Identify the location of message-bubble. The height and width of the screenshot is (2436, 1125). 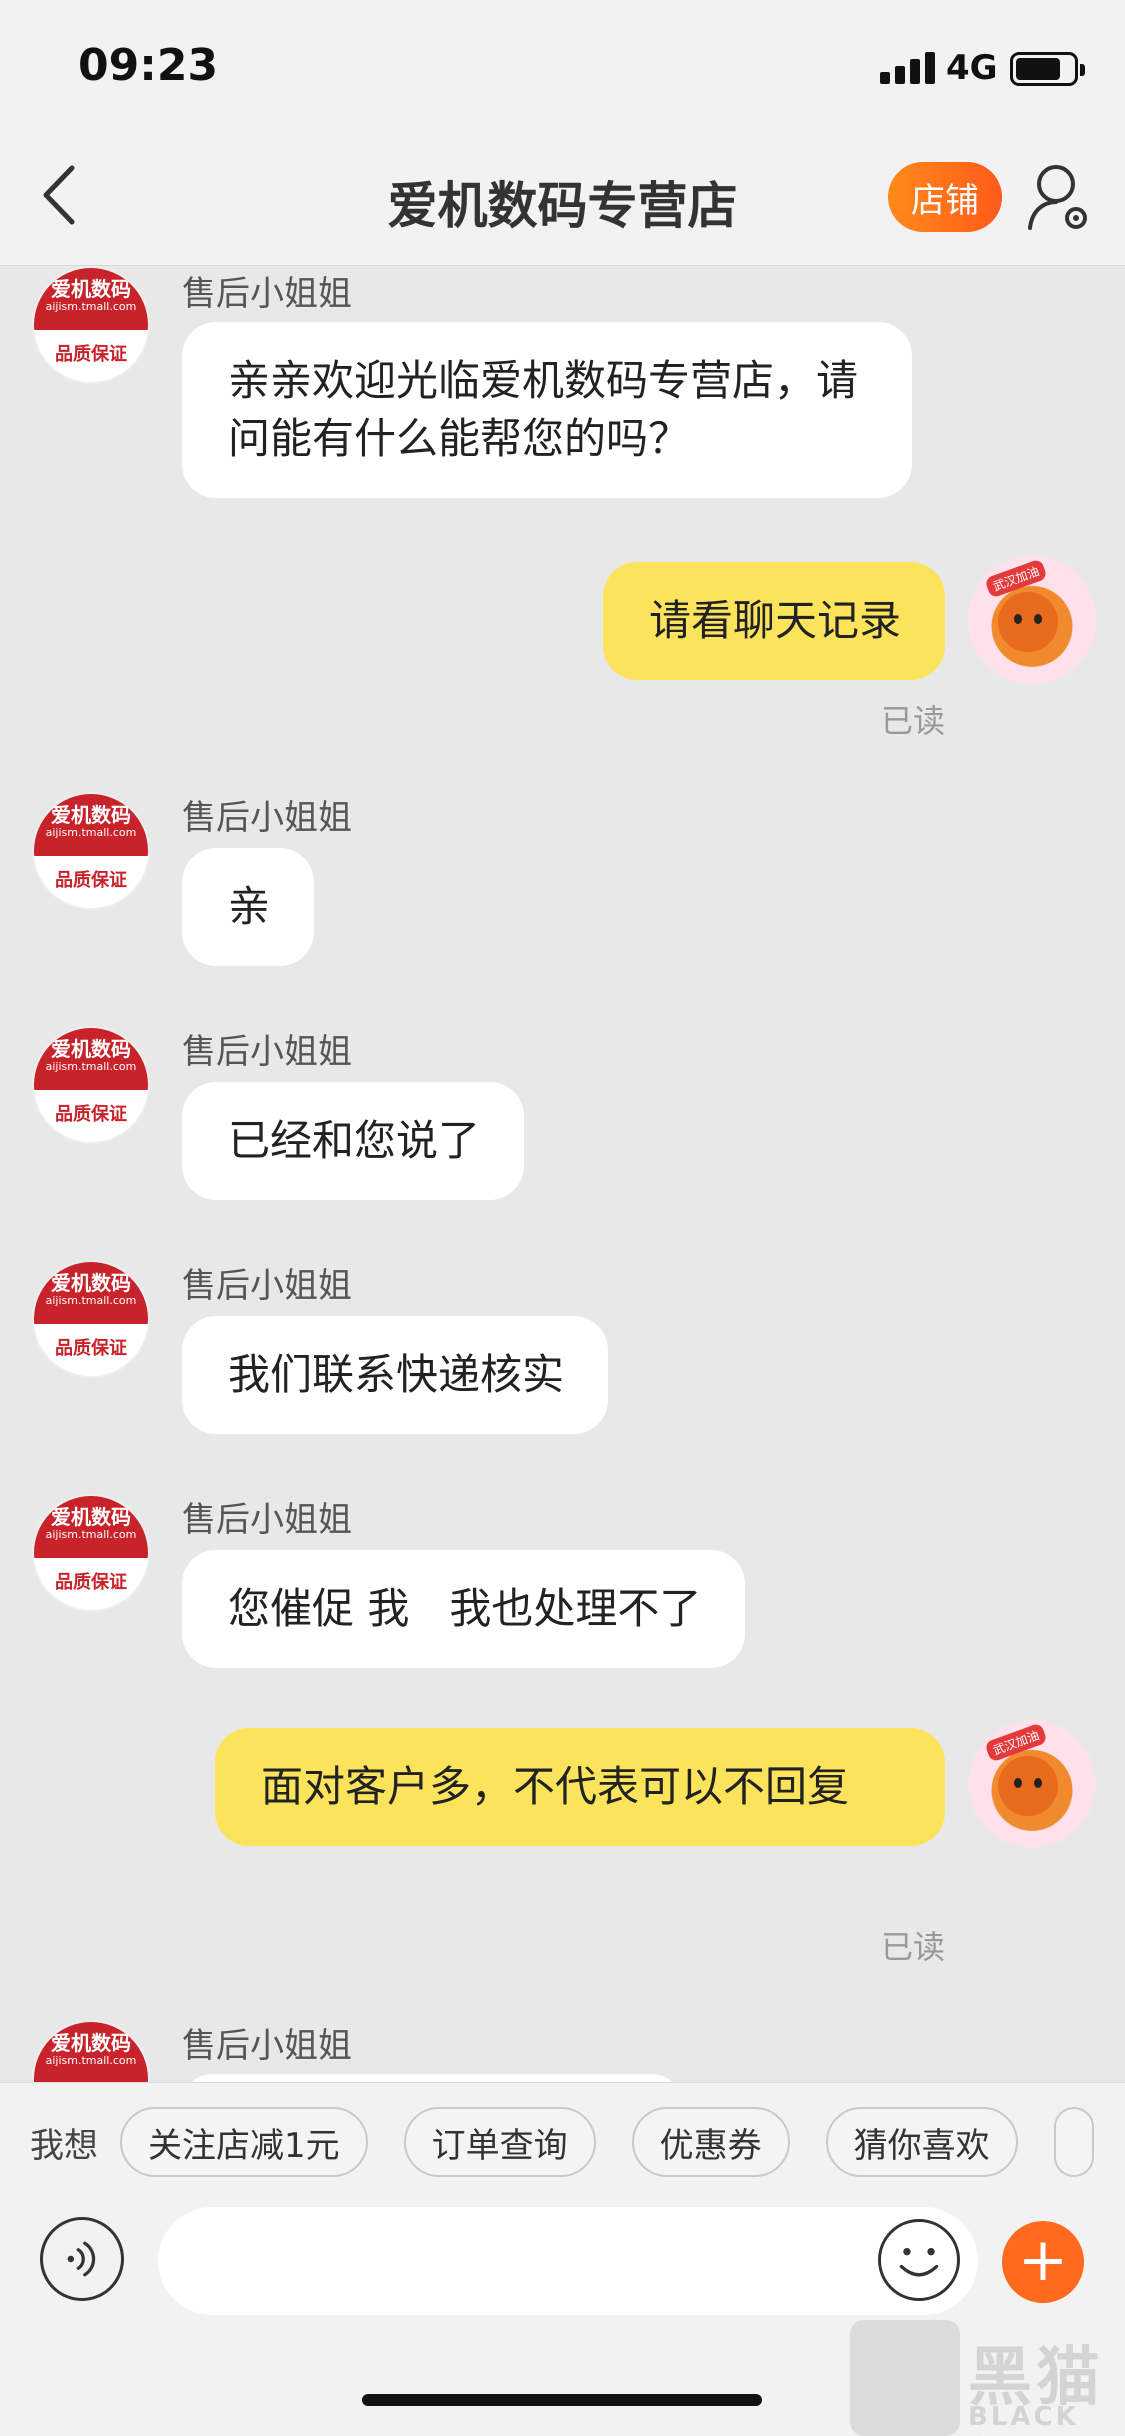
(432, 2078).